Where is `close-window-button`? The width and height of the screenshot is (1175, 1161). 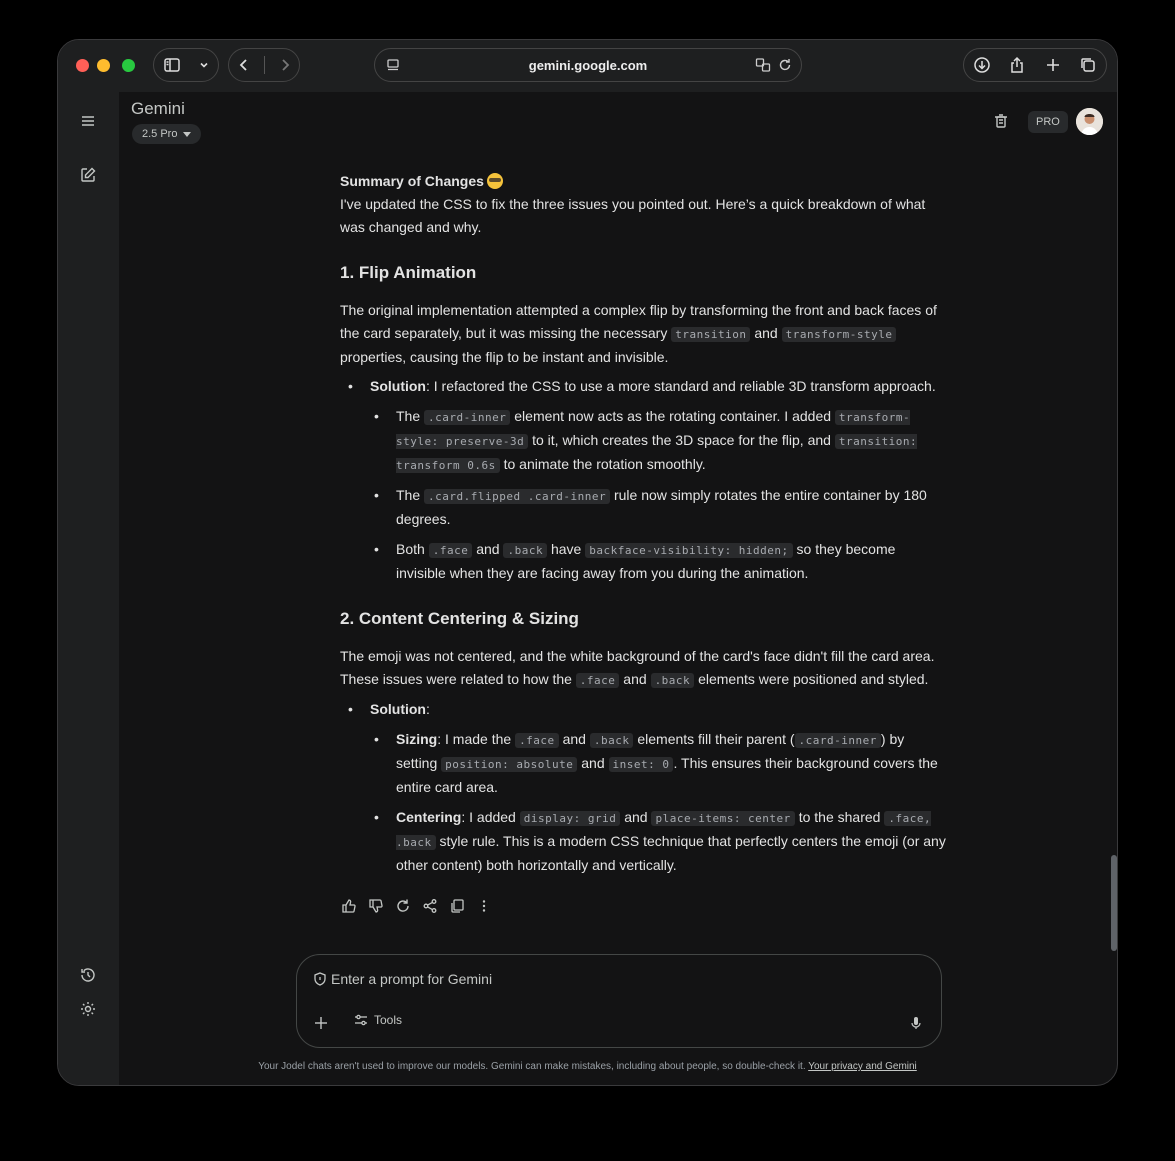
close-window-button is located at coordinates (82, 65).